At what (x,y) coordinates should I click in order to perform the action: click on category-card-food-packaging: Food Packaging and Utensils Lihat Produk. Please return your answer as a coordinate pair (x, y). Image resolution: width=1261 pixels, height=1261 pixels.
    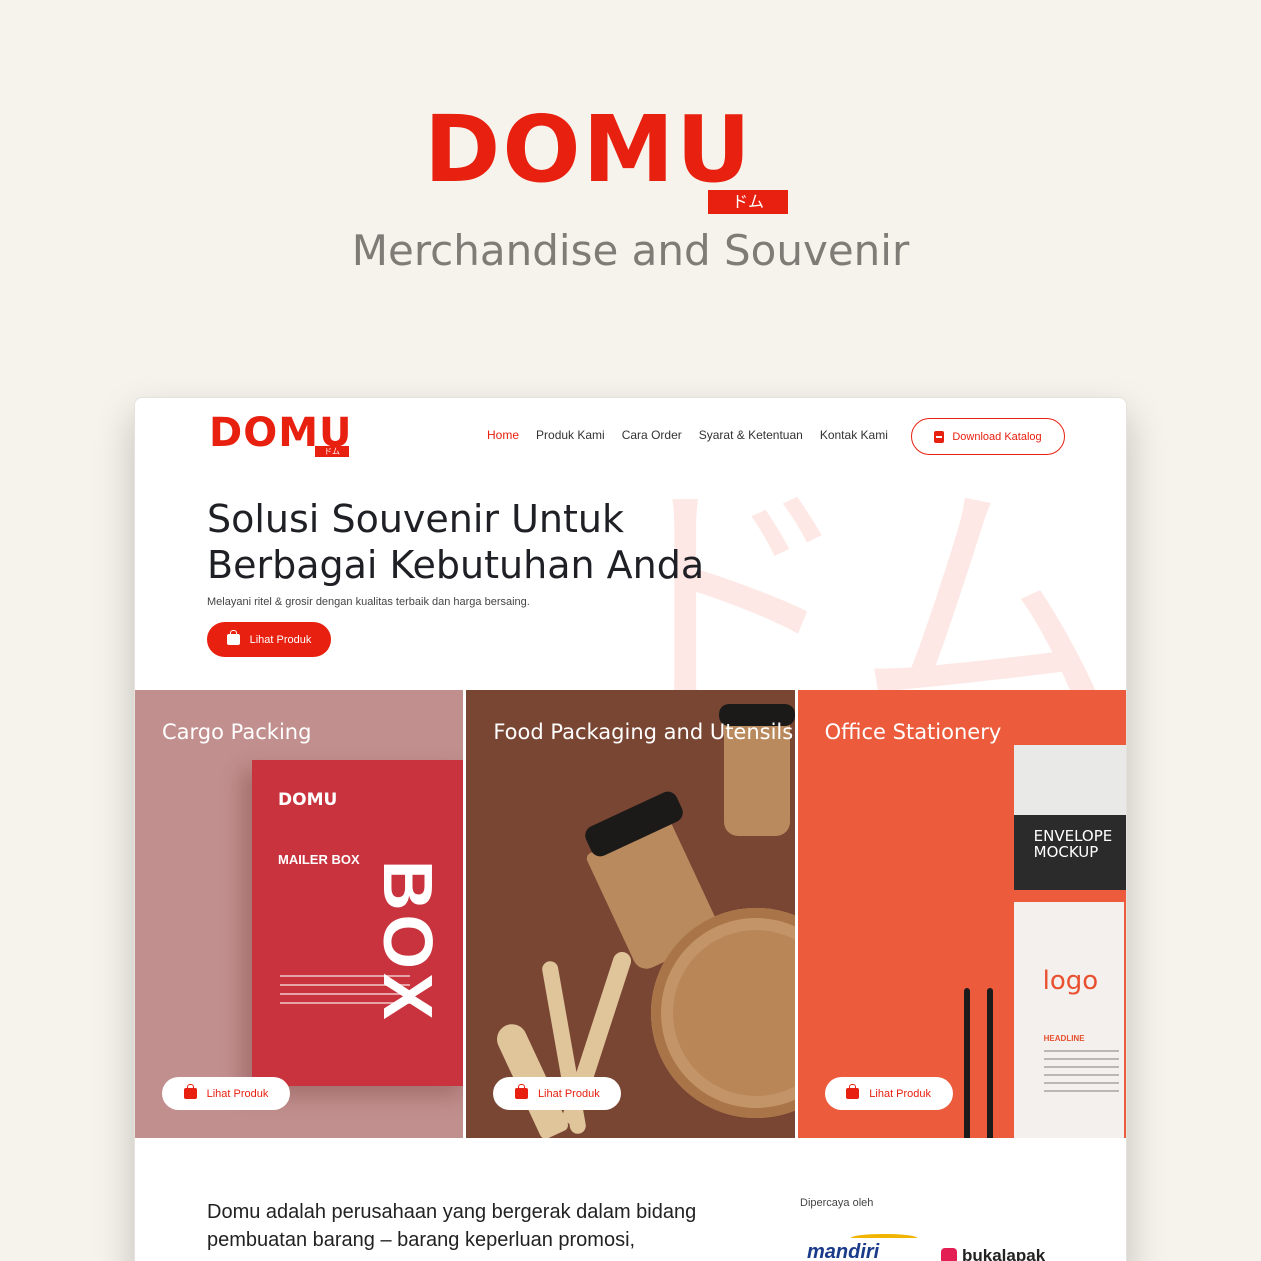
    Looking at the image, I should click on (630, 914).